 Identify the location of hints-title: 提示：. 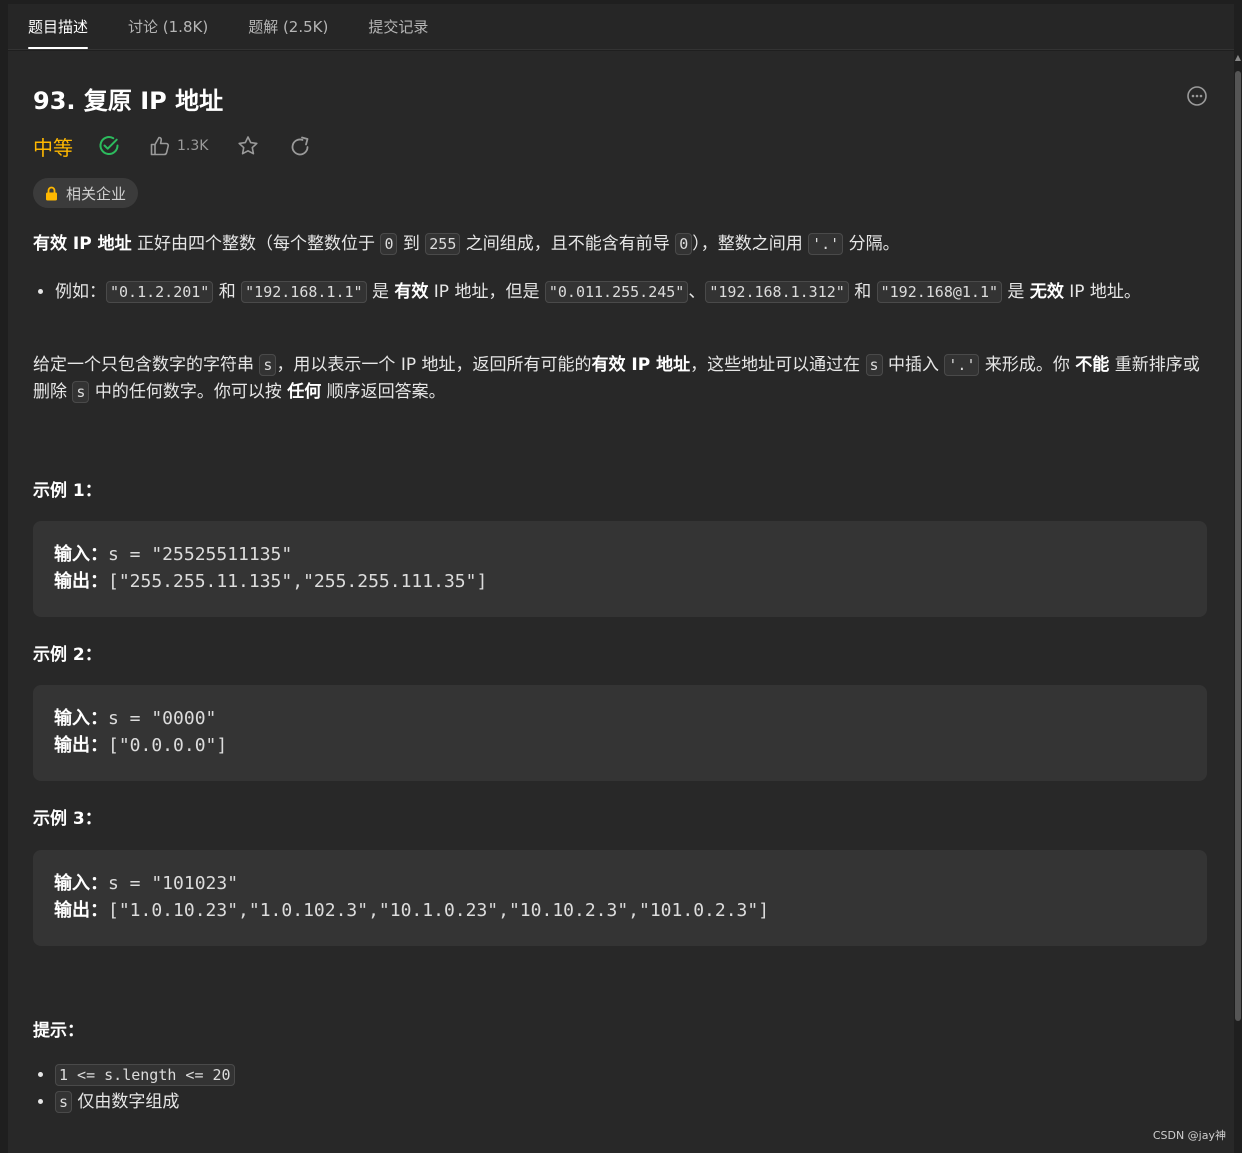
(58, 1031).